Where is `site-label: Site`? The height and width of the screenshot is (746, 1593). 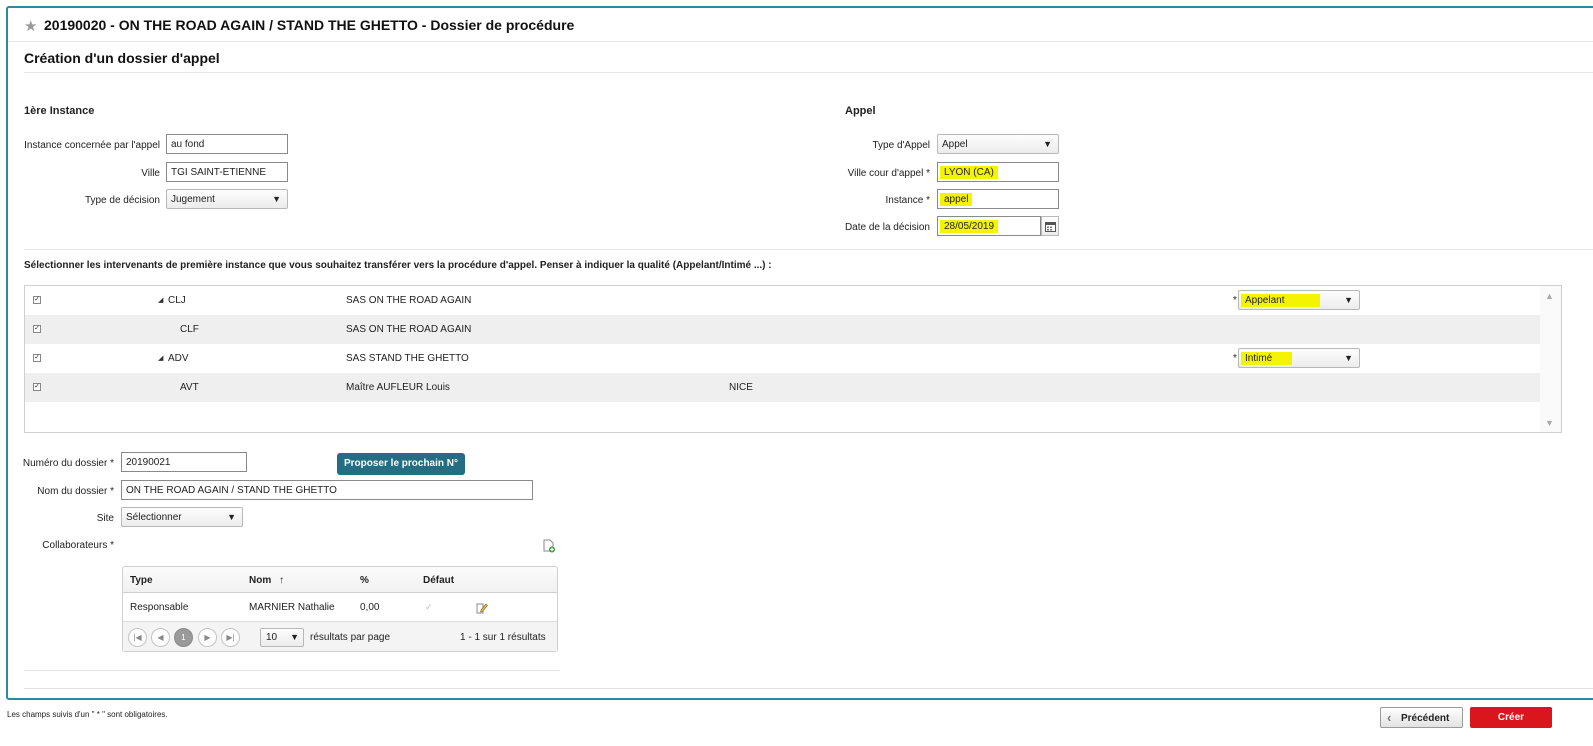
site-label: Site is located at coordinates (105, 518).